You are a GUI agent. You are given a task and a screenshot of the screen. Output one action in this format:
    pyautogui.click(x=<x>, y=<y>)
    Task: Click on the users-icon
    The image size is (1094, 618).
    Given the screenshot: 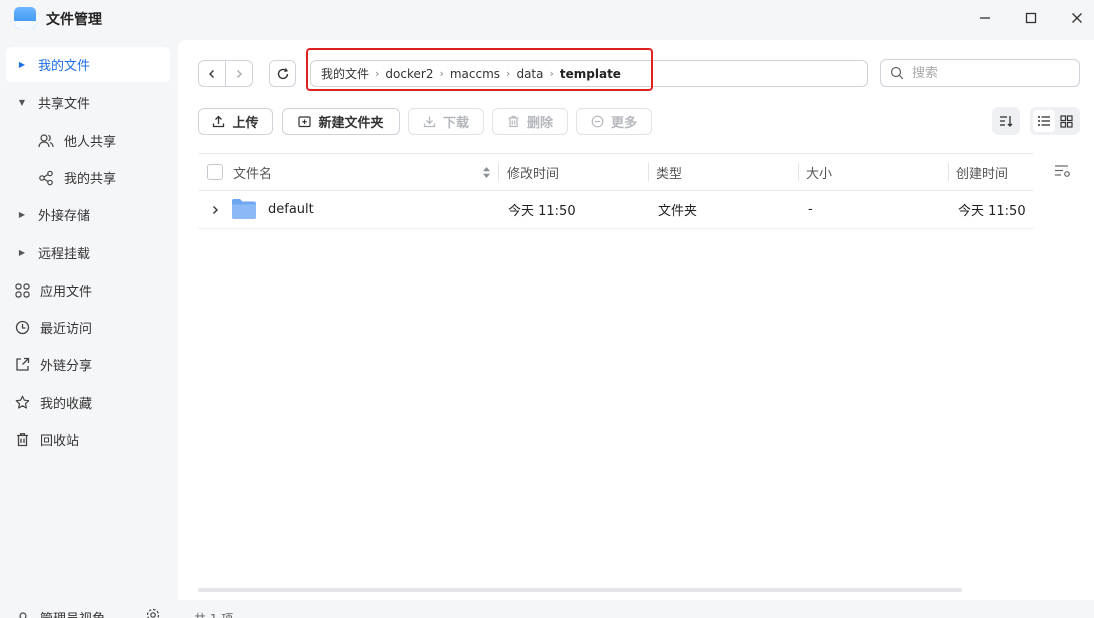 What is the action you would take?
    pyautogui.click(x=46, y=141)
    